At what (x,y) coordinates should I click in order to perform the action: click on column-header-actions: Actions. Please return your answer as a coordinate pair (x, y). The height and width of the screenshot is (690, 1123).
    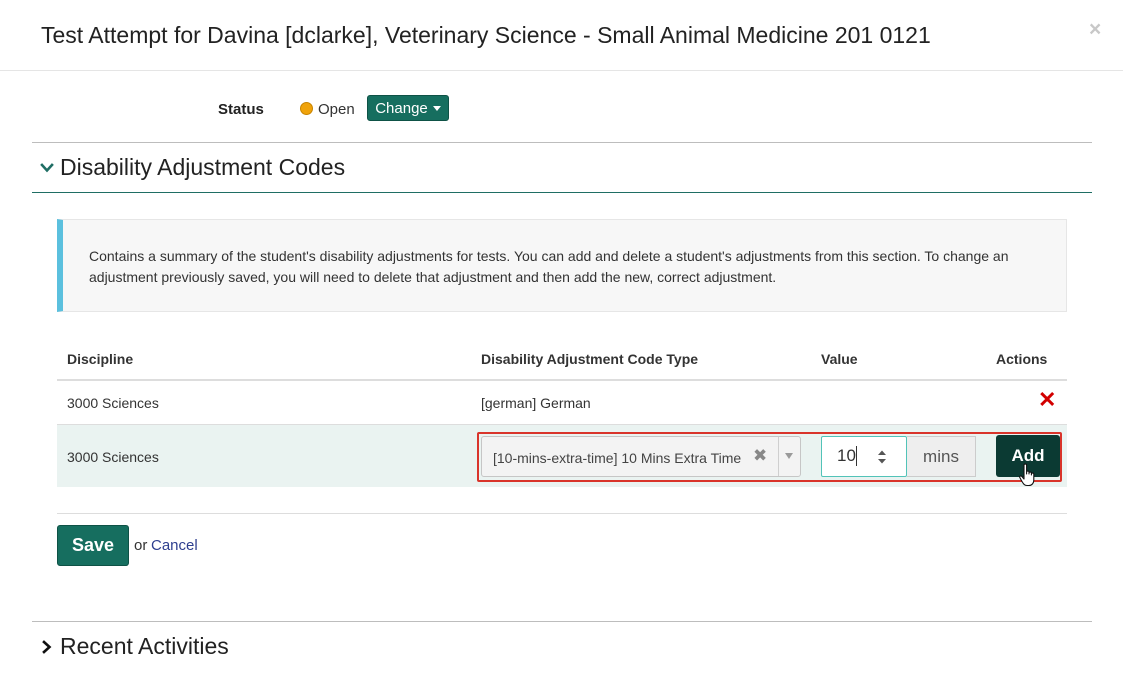
    Looking at the image, I should click on (1022, 359).